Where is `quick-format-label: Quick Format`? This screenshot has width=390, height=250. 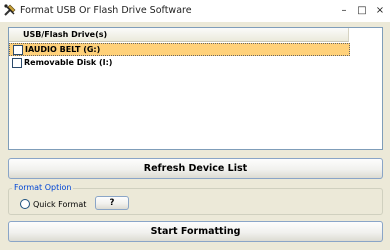 quick-format-label: Quick Format is located at coordinates (60, 204).